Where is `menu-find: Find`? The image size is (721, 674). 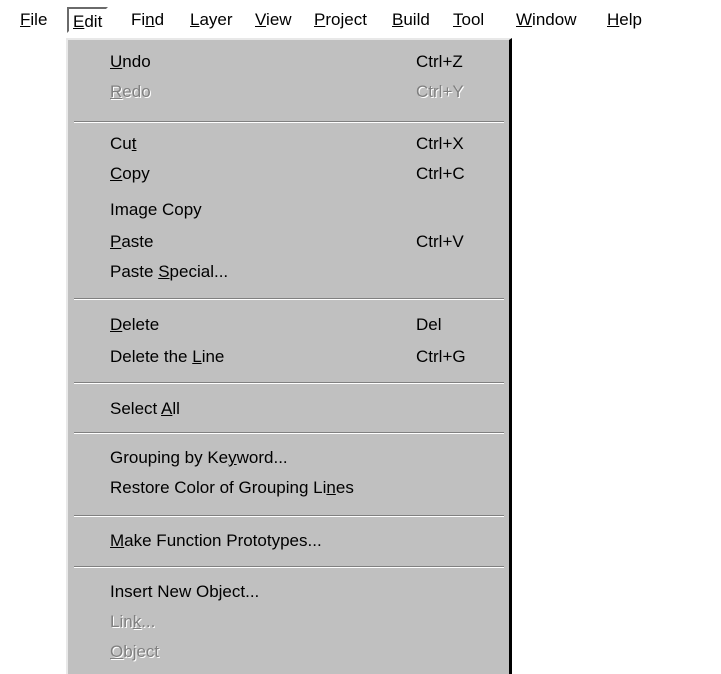
menu-find: Find is located at coordinates (147, 20).